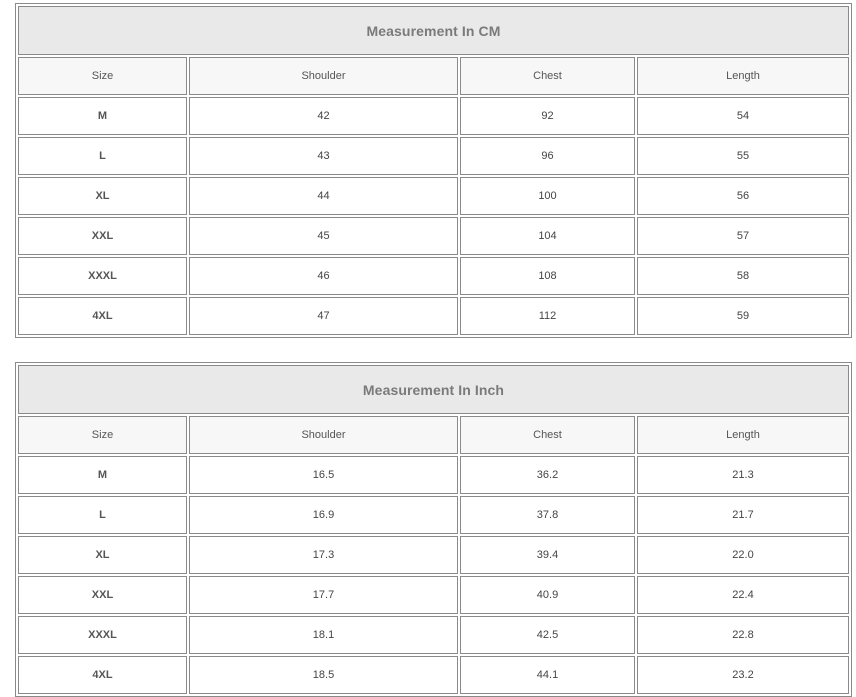 This screenshot has width=856, height=697. Describe the element at coordinates (547, 196) in the screenshot. I see `chest-cell: 100` at that location.